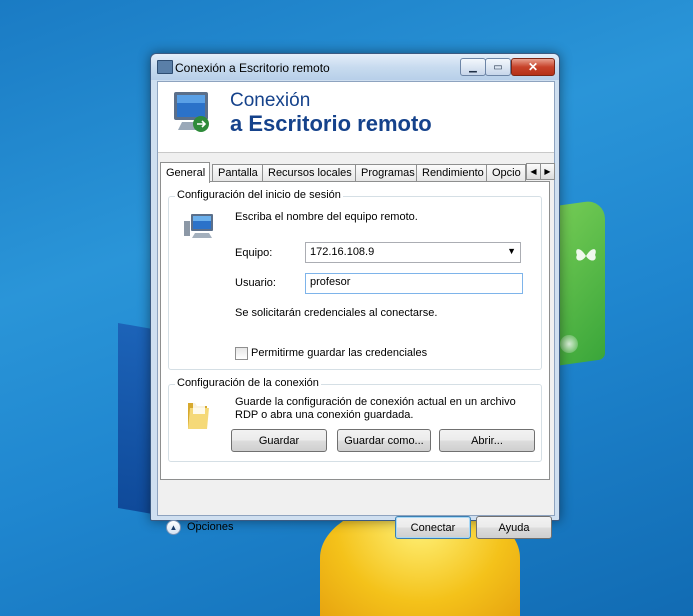 This screenshot has width=693, height=616. I want to click on connect-button: Conectar, so click(433, 527).